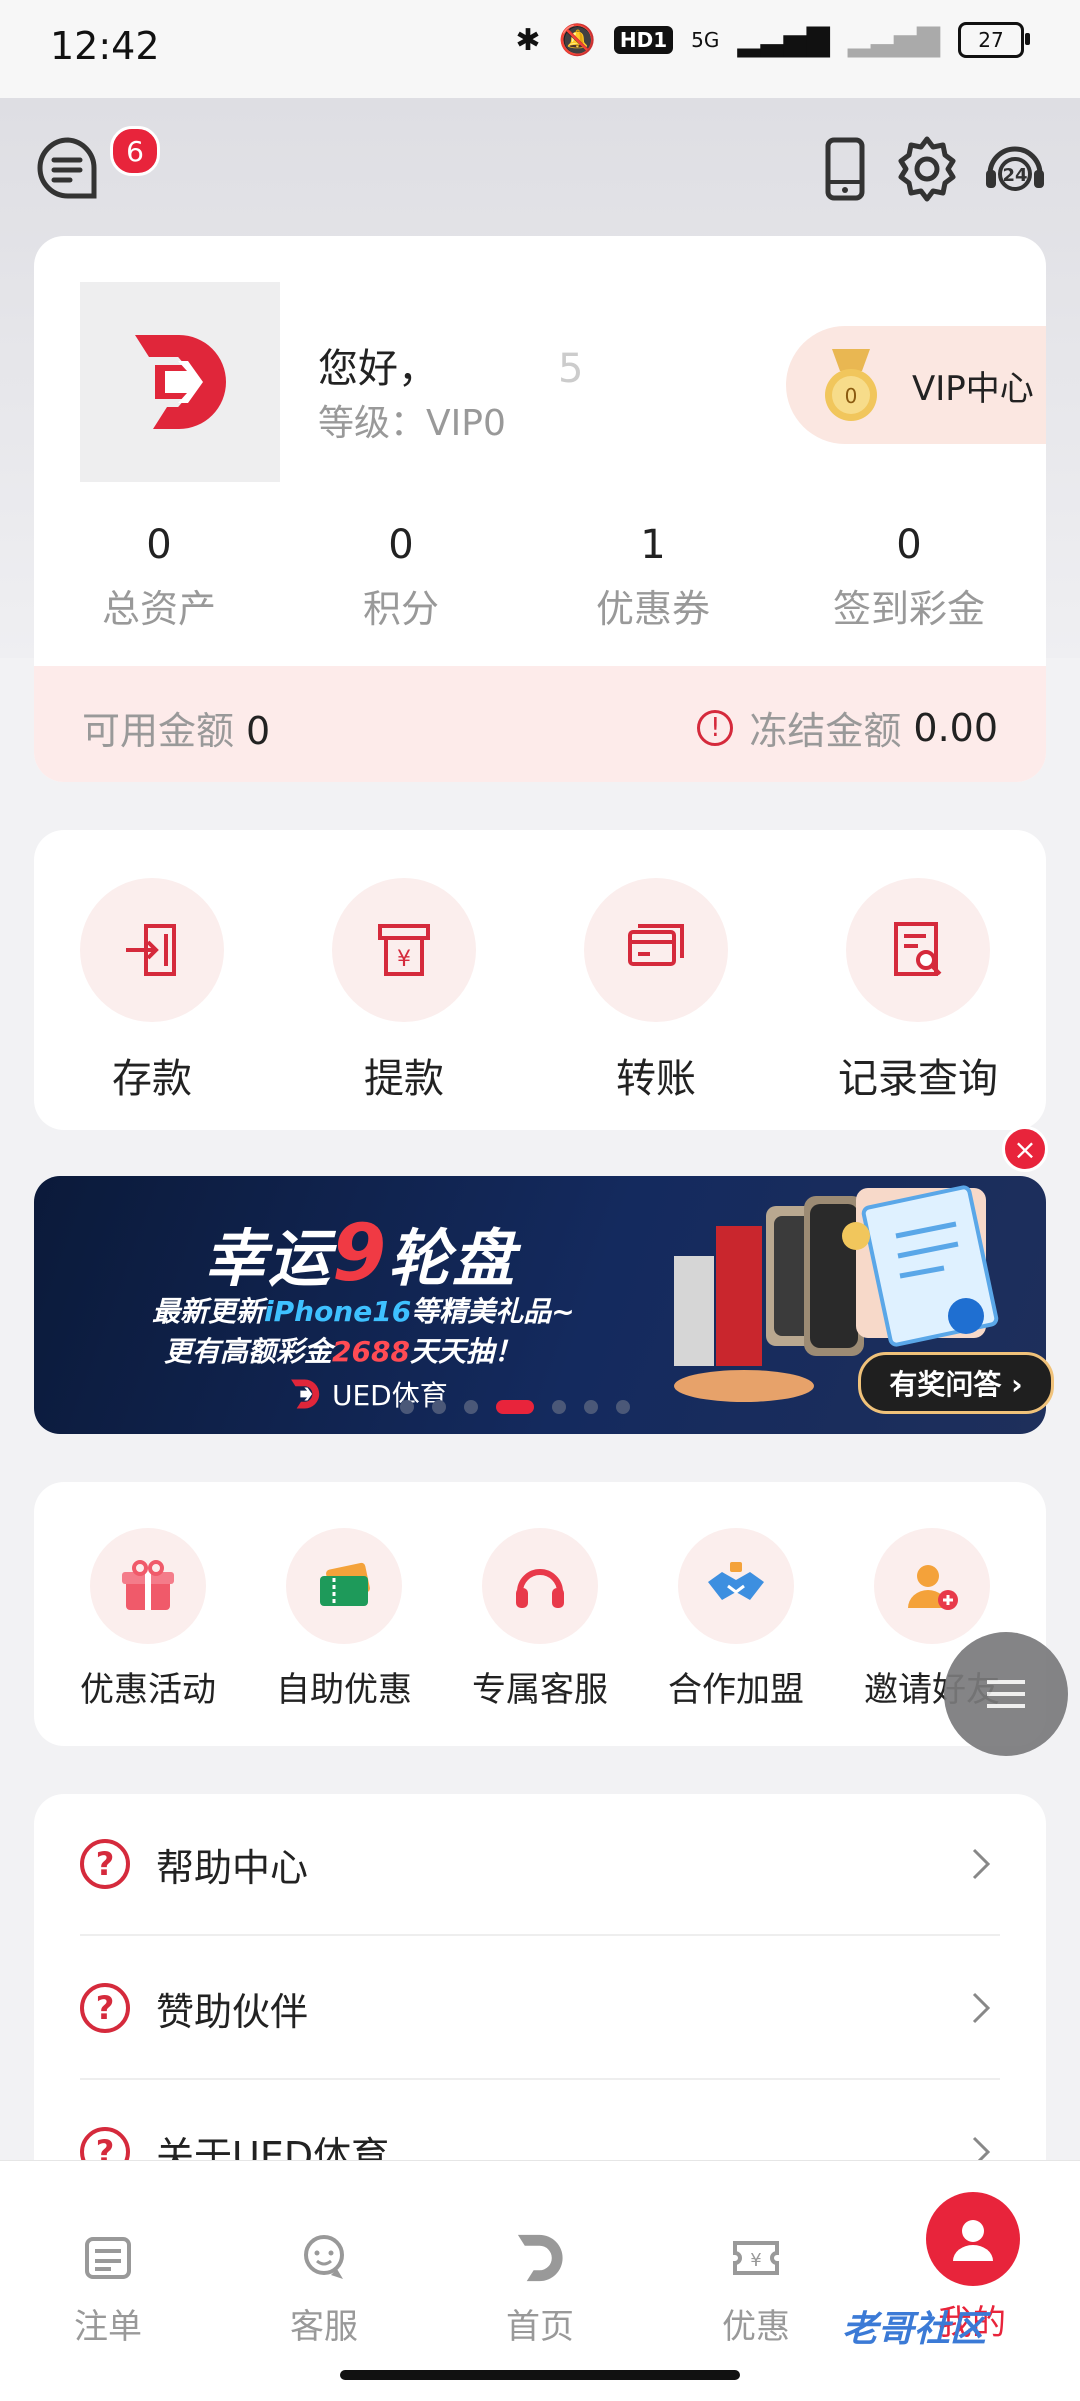 This screenshot has height=2401, width=1080. I want to click on menu-help-center: ? 帮助中心, so click(540, 1865).